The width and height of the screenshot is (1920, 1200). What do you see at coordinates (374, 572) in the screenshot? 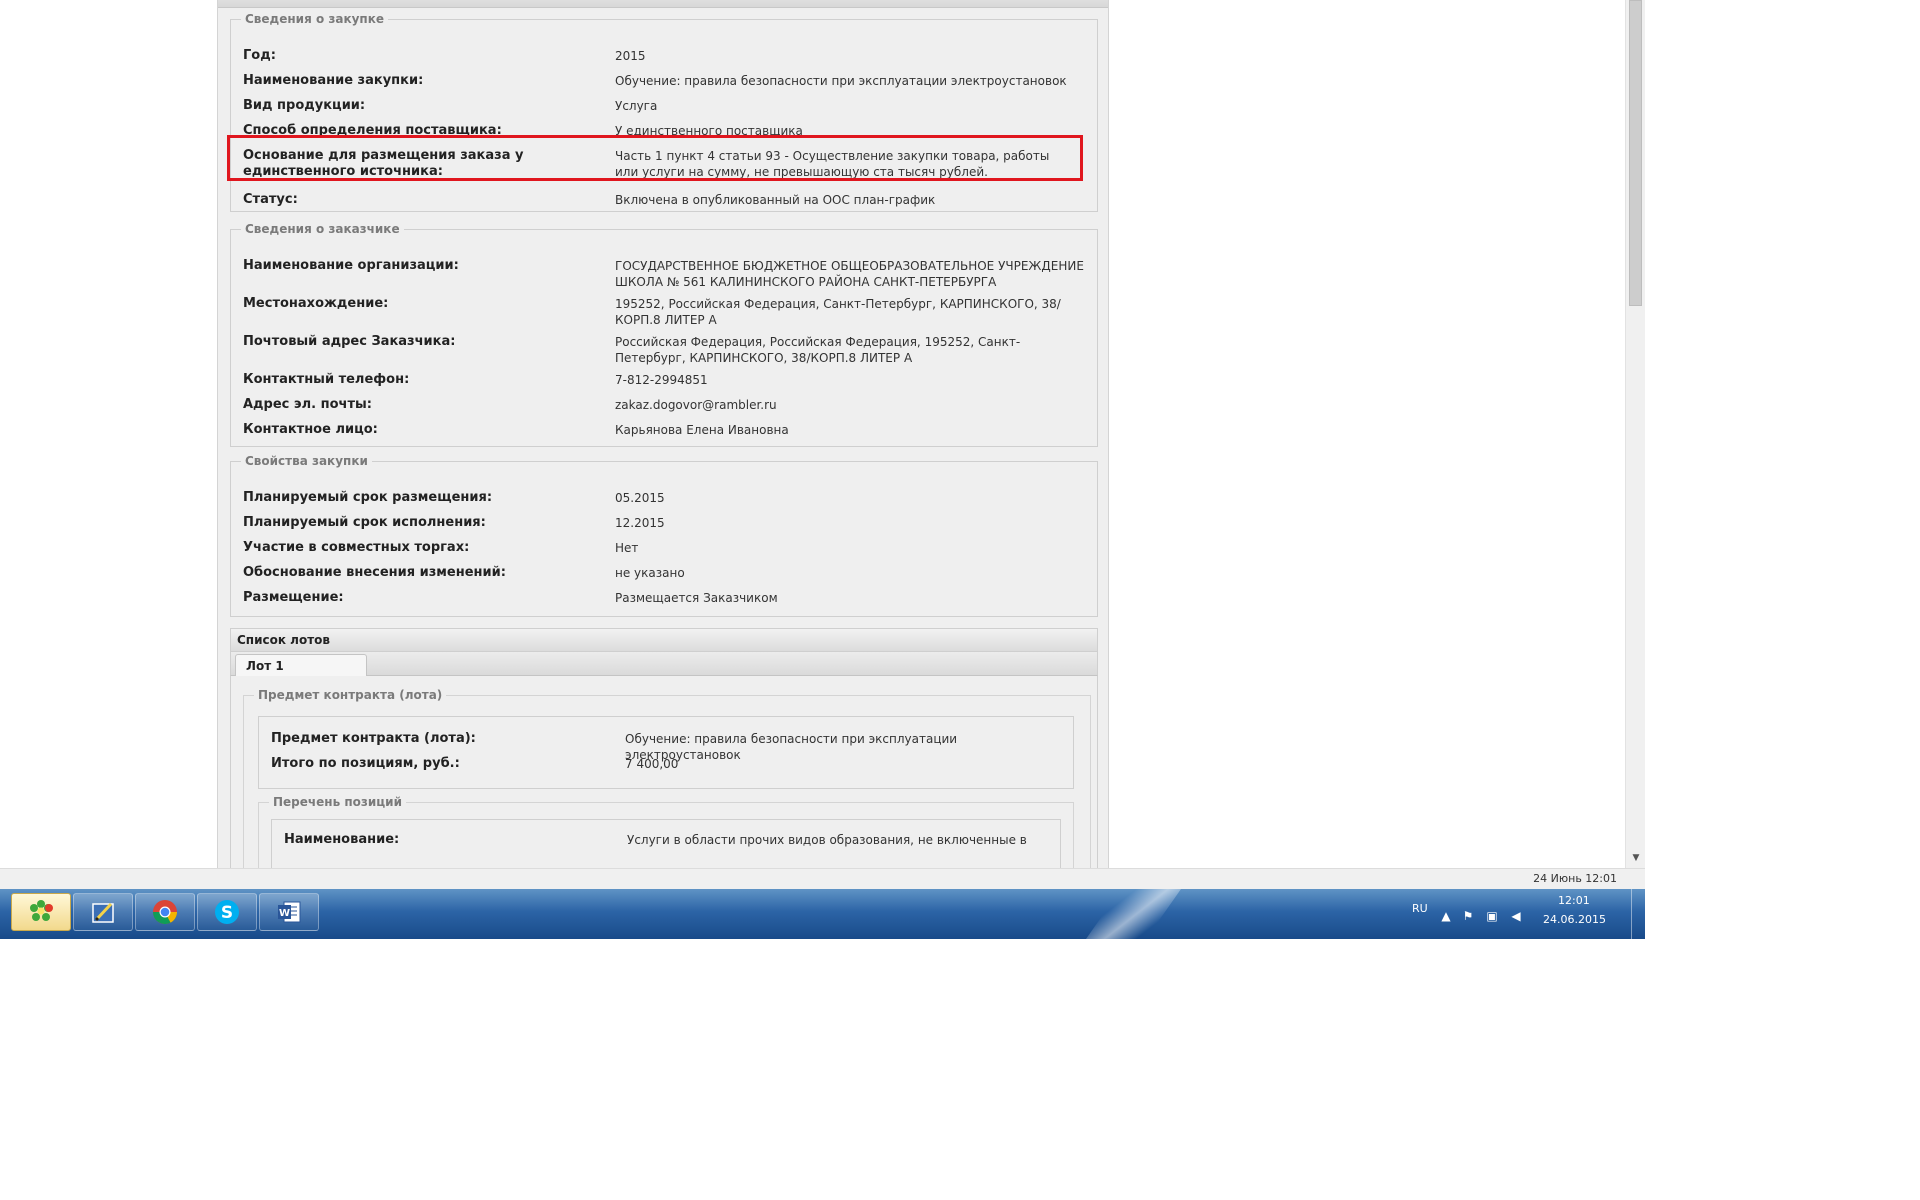
I see `field-label: Обоснование внесения изменений:` at bounding box center [374, 572].